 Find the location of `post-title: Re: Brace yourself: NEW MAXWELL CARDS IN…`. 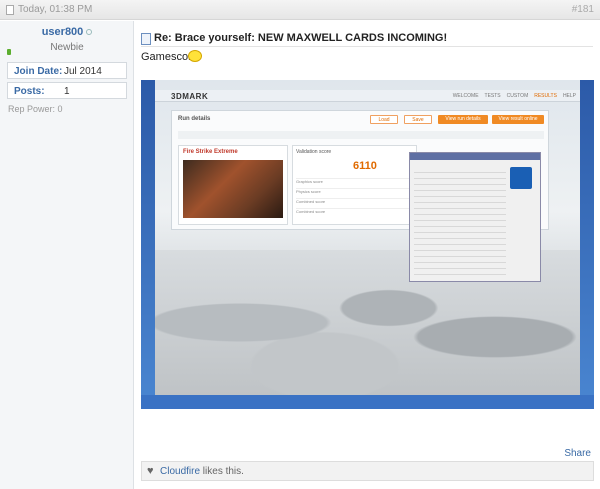

post-title: Re: Brace yourself: NEW MAXWELL CARDS IN… is located at coordinates (301, 38).